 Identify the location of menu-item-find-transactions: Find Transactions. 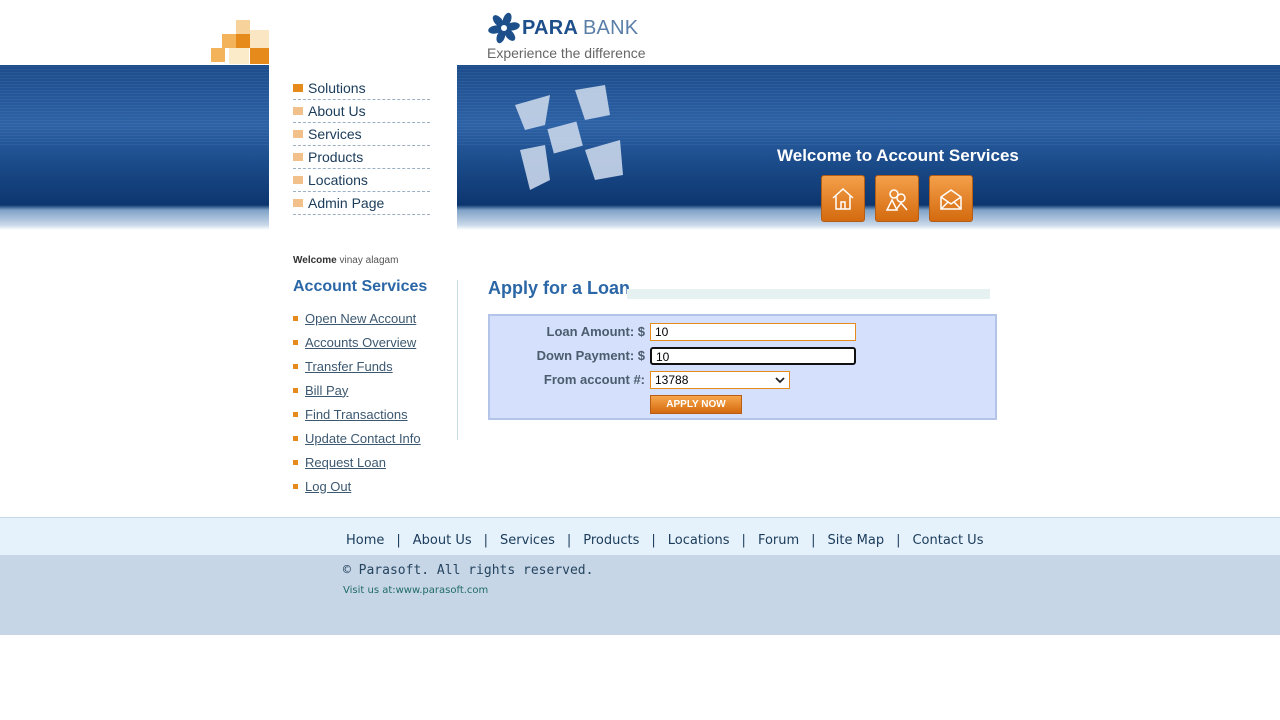
(357, 414).